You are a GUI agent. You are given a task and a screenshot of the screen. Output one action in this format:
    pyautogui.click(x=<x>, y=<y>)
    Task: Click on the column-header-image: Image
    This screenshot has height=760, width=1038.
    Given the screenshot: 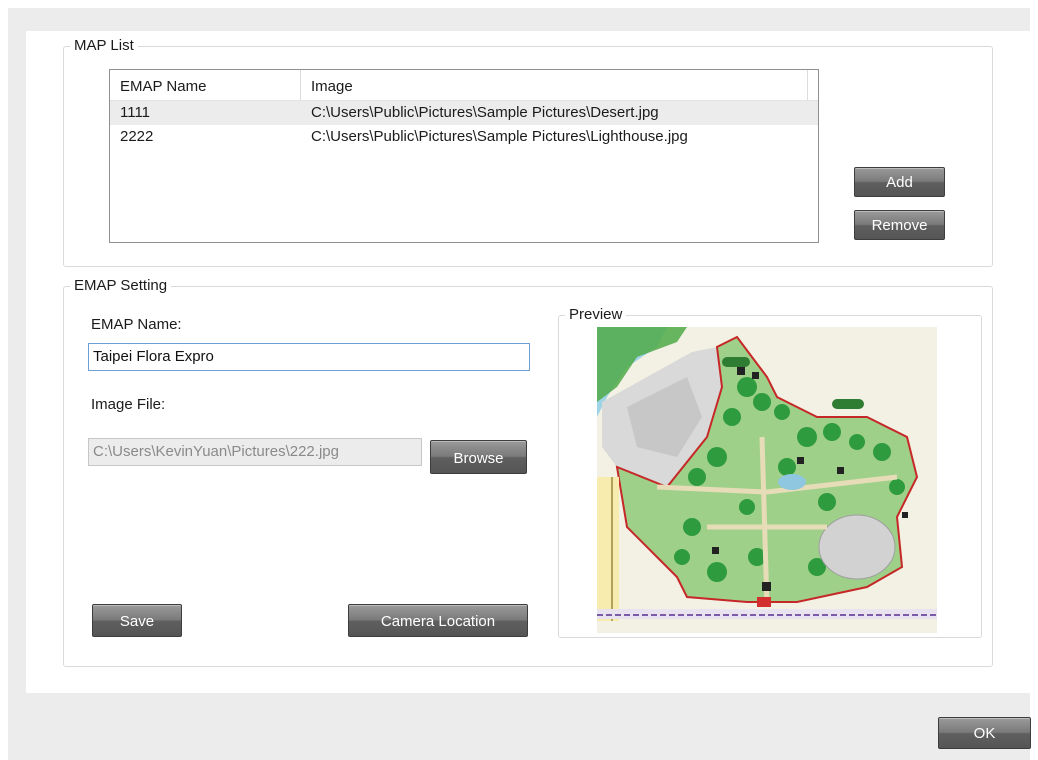 What is the action you would take?
    pyautogui.click(x=554, y=85)
    